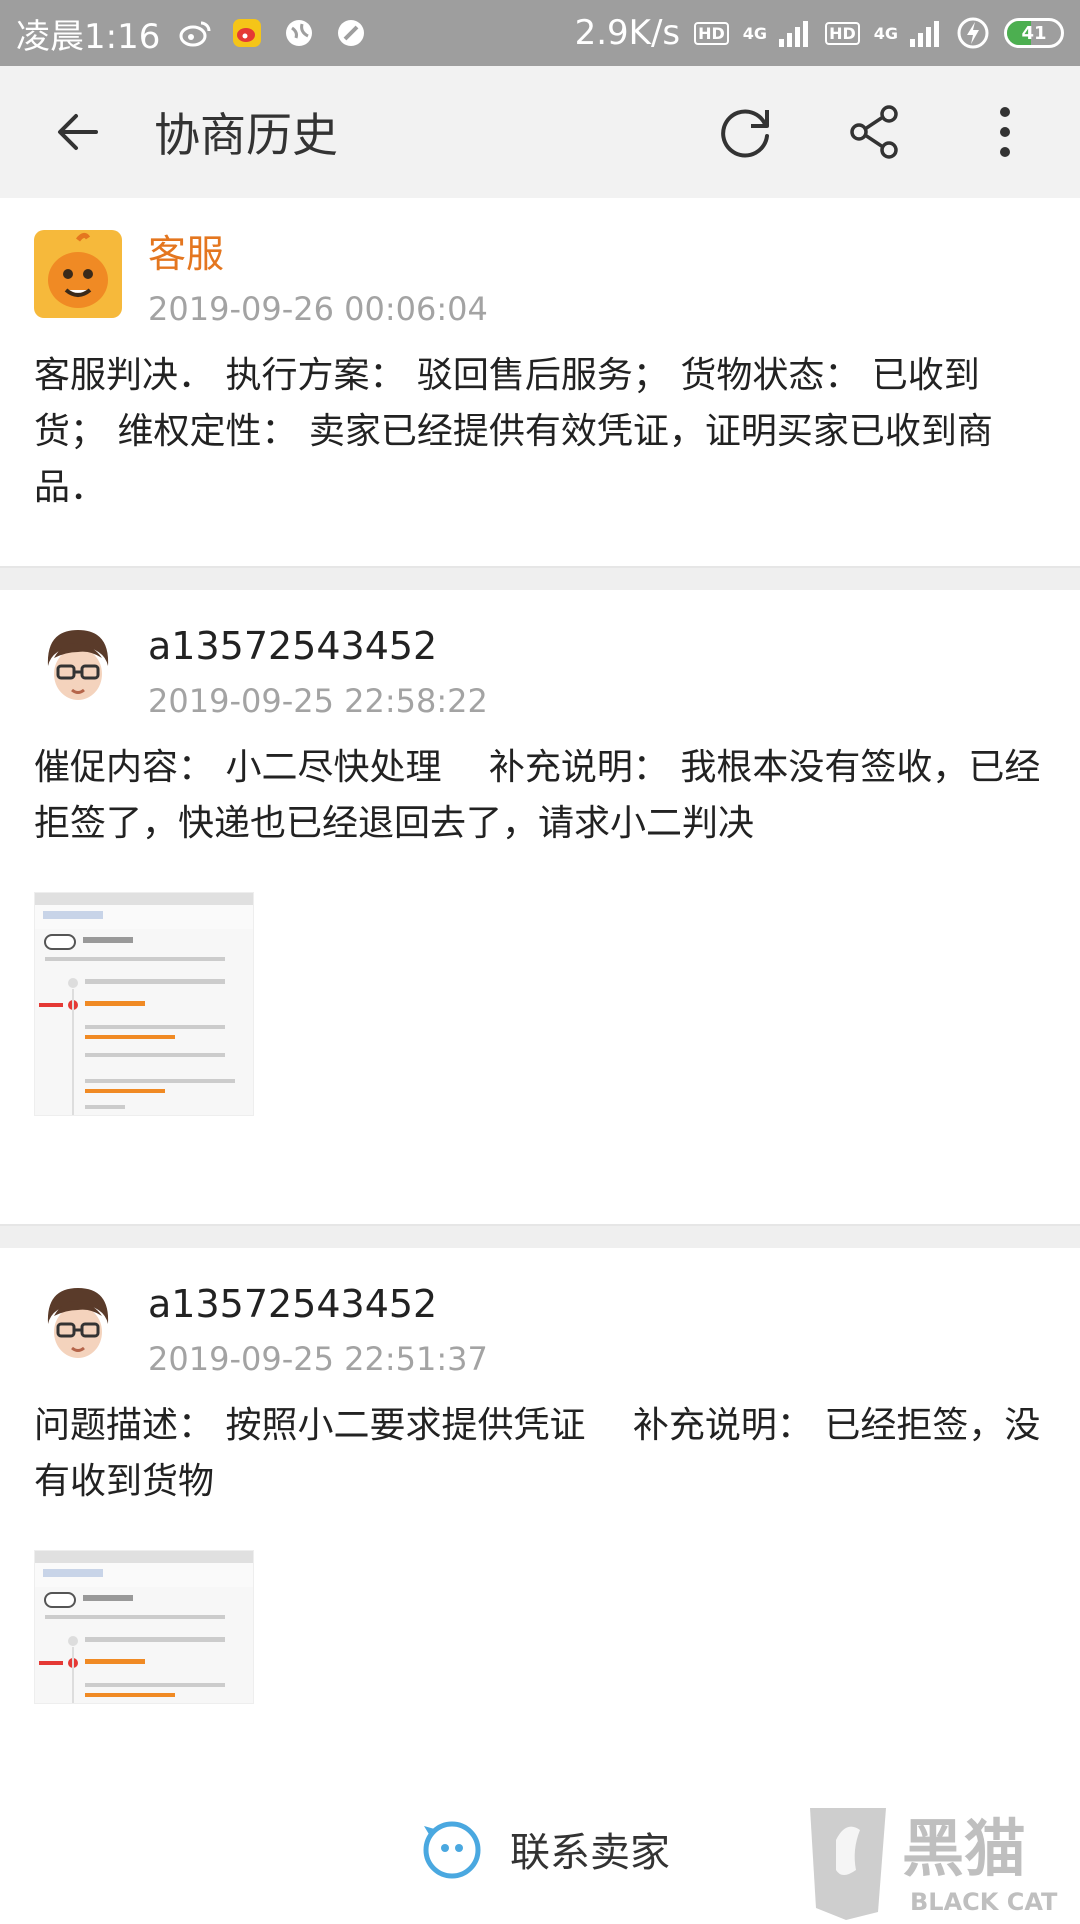  I want to click on contact-seller-label: 联系卖家, so click(590, 1853).